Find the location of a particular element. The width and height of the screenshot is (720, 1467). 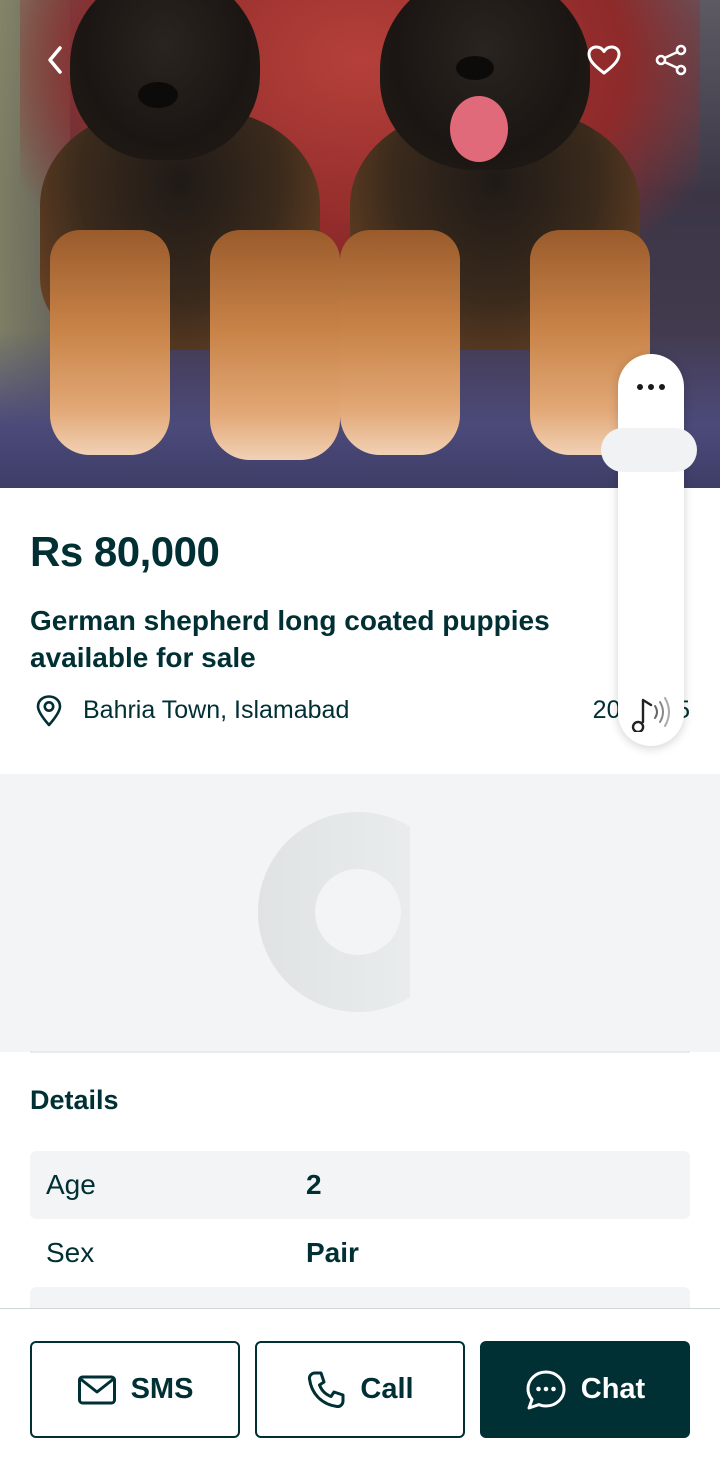

music-sound-icon is located at coordinates (651, 712).